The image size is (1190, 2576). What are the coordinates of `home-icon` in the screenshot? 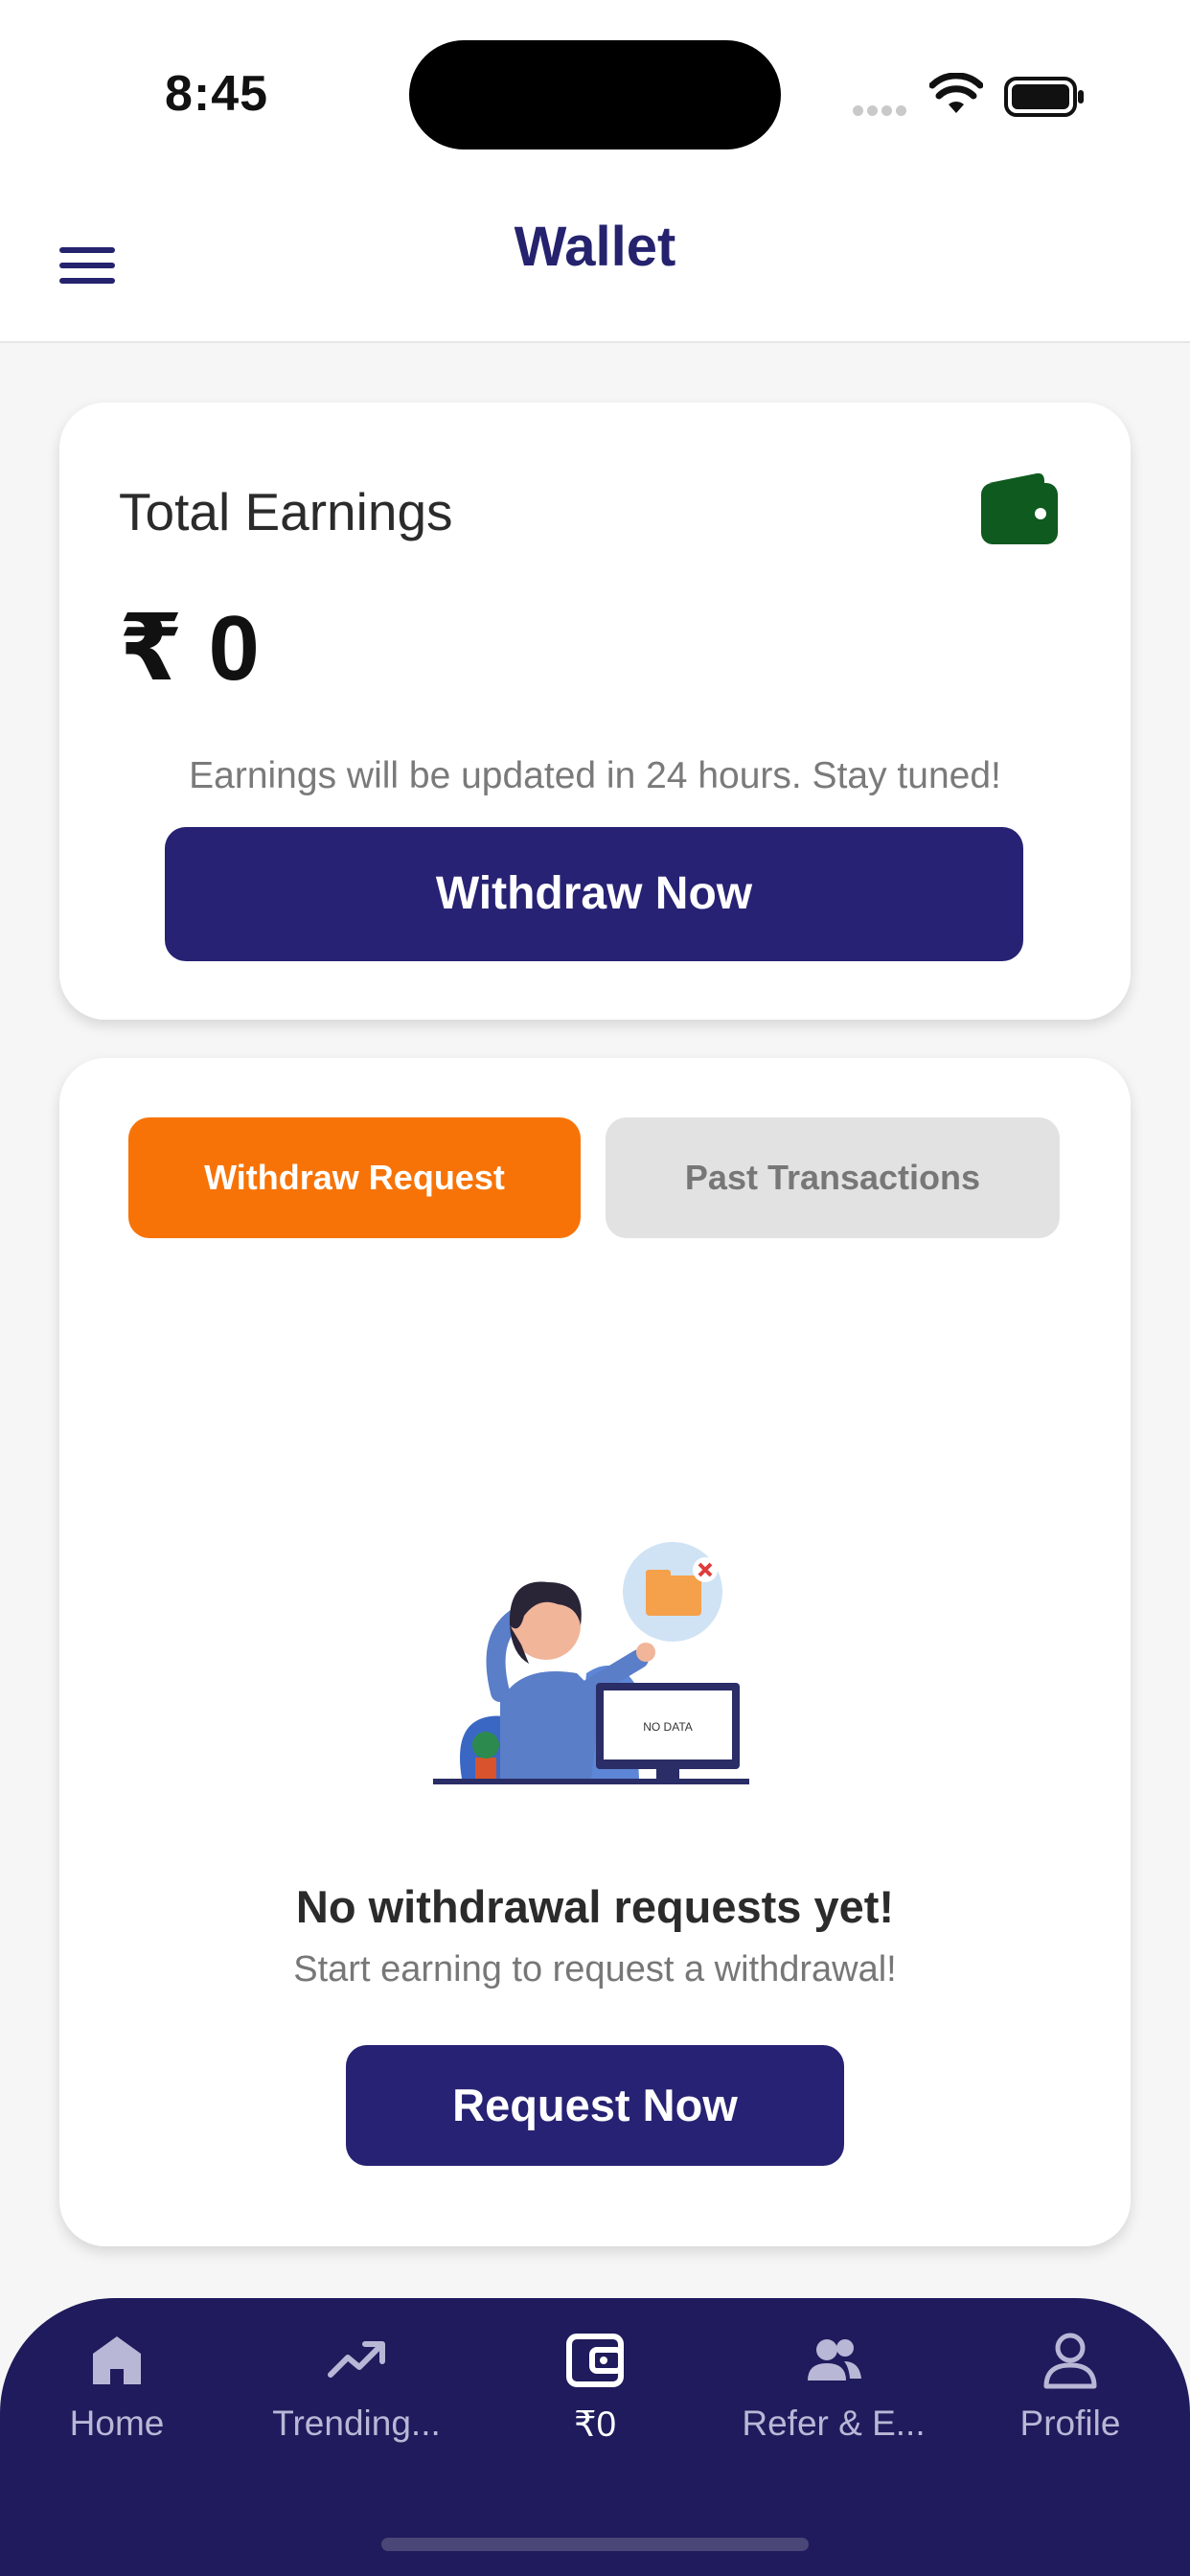 It's located at (117, 2360).